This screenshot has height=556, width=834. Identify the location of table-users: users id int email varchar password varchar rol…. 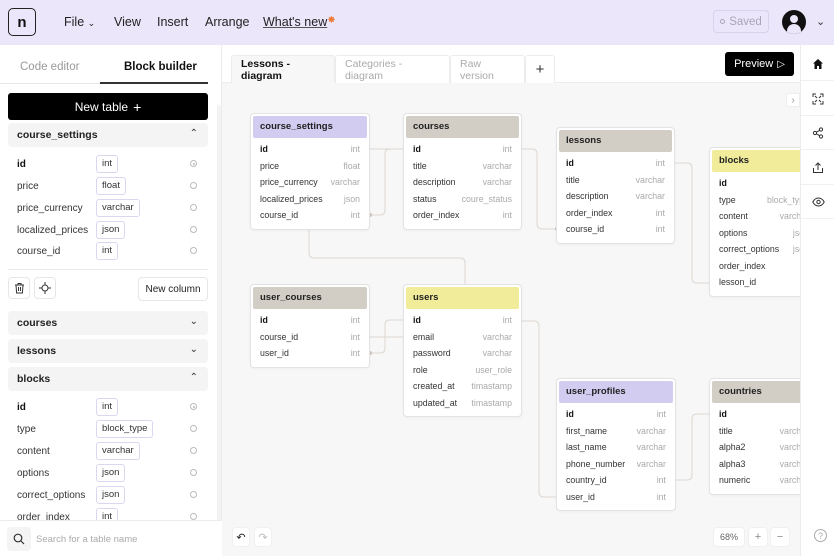
(462, 350).